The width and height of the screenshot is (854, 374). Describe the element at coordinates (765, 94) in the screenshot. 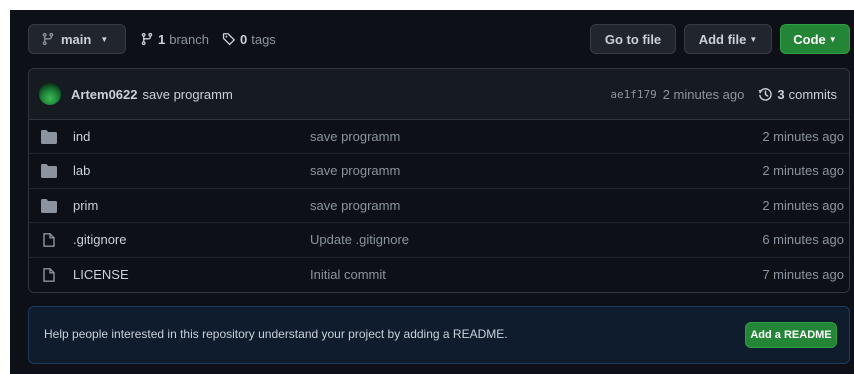

I see `history-icon` at that location.